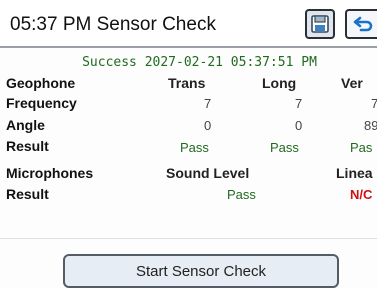 This screenshot has height=288, width=377. I want to click on check-status: Success 2027-02-21 05:37:51 PM, so click(199, 62).